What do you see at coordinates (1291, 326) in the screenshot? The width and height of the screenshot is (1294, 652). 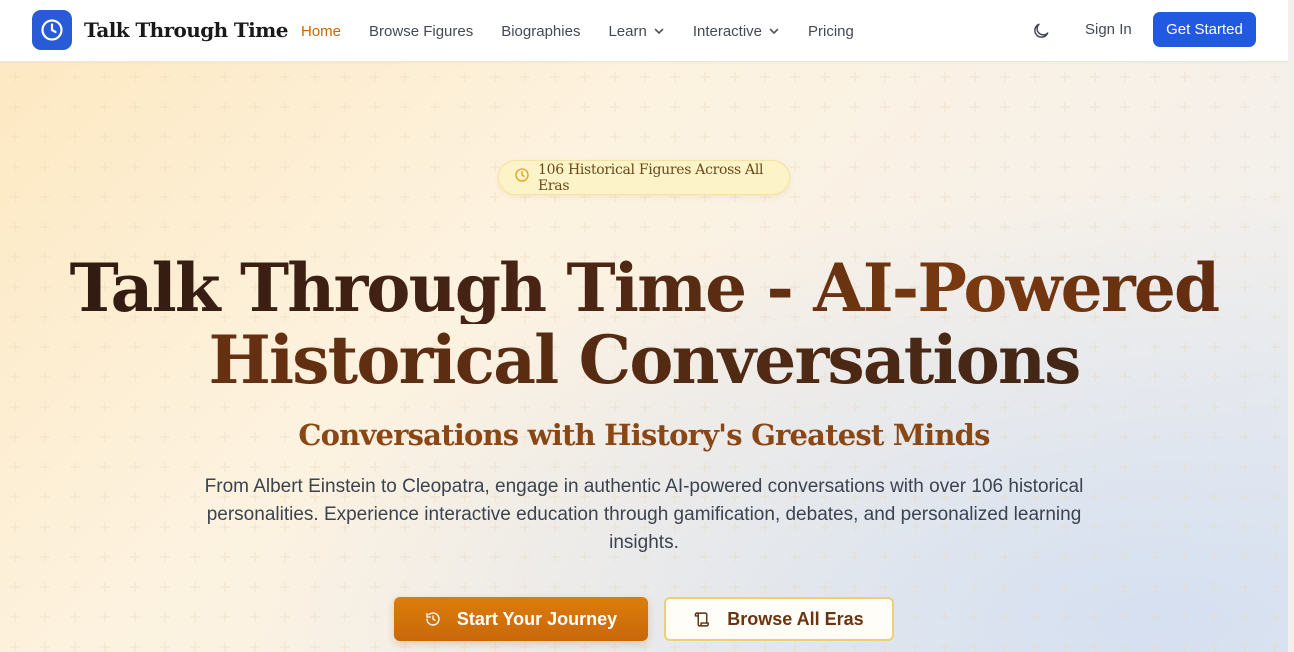 I see `page-scrollbar` at bounding box center [1291, 326].